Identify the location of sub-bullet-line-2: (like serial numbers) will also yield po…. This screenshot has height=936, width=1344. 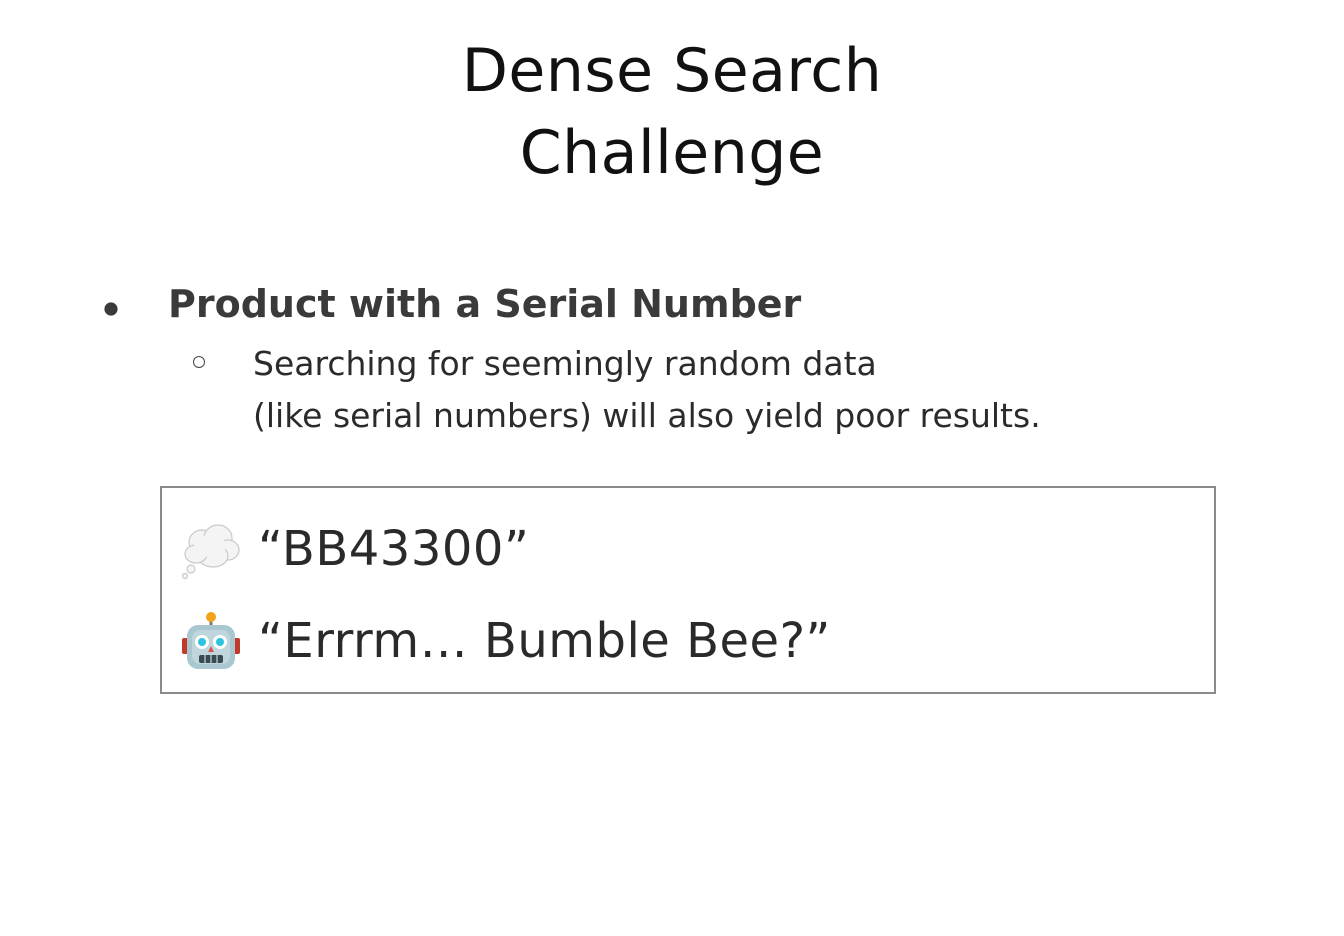
(647, 415).